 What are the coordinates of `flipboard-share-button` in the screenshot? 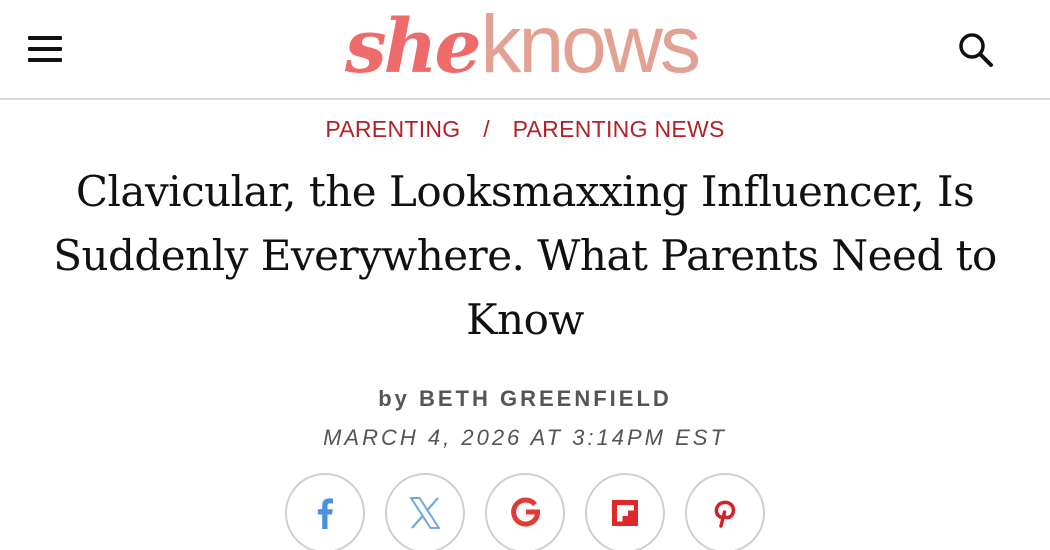 It's located at (625, 511).